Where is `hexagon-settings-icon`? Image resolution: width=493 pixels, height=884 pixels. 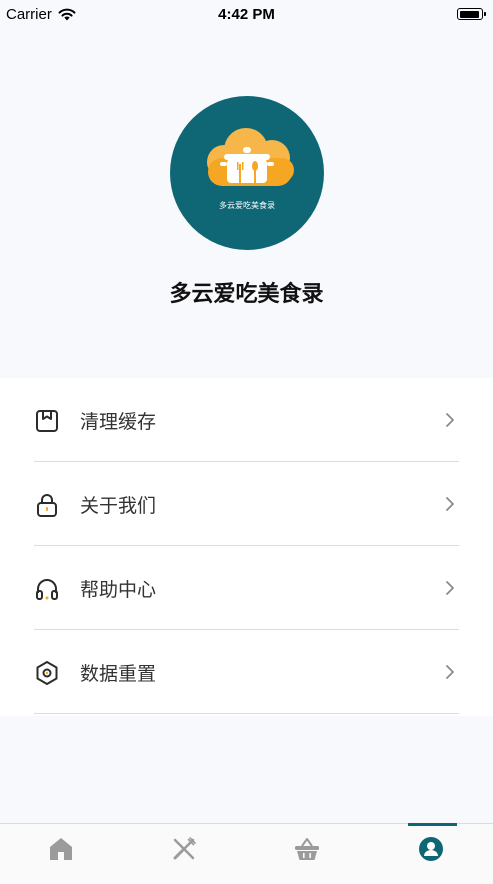
hexagon-settings-icon is located at coordinates (47, 673).